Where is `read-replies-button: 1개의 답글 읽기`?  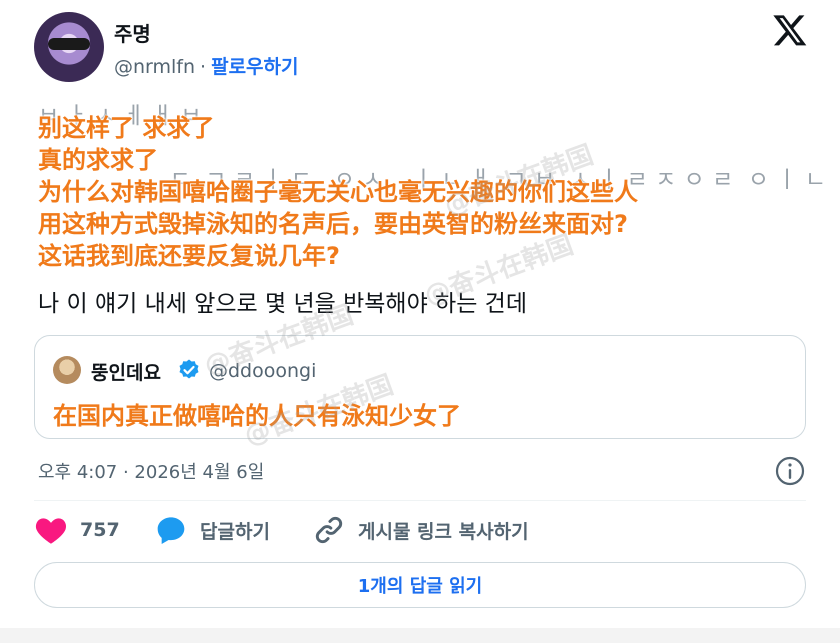 read-replies-button: 1개의 답글 읽기 is located at coordinates (420, 585).